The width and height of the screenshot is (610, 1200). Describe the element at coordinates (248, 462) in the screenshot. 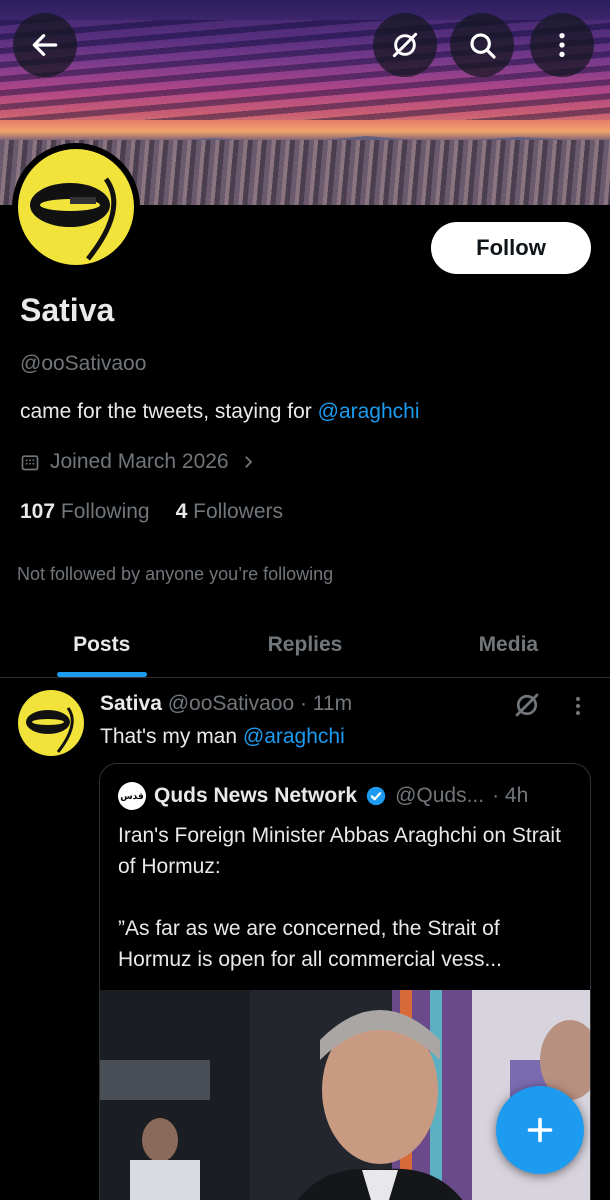

I see `chevron-right-icon` at that location.